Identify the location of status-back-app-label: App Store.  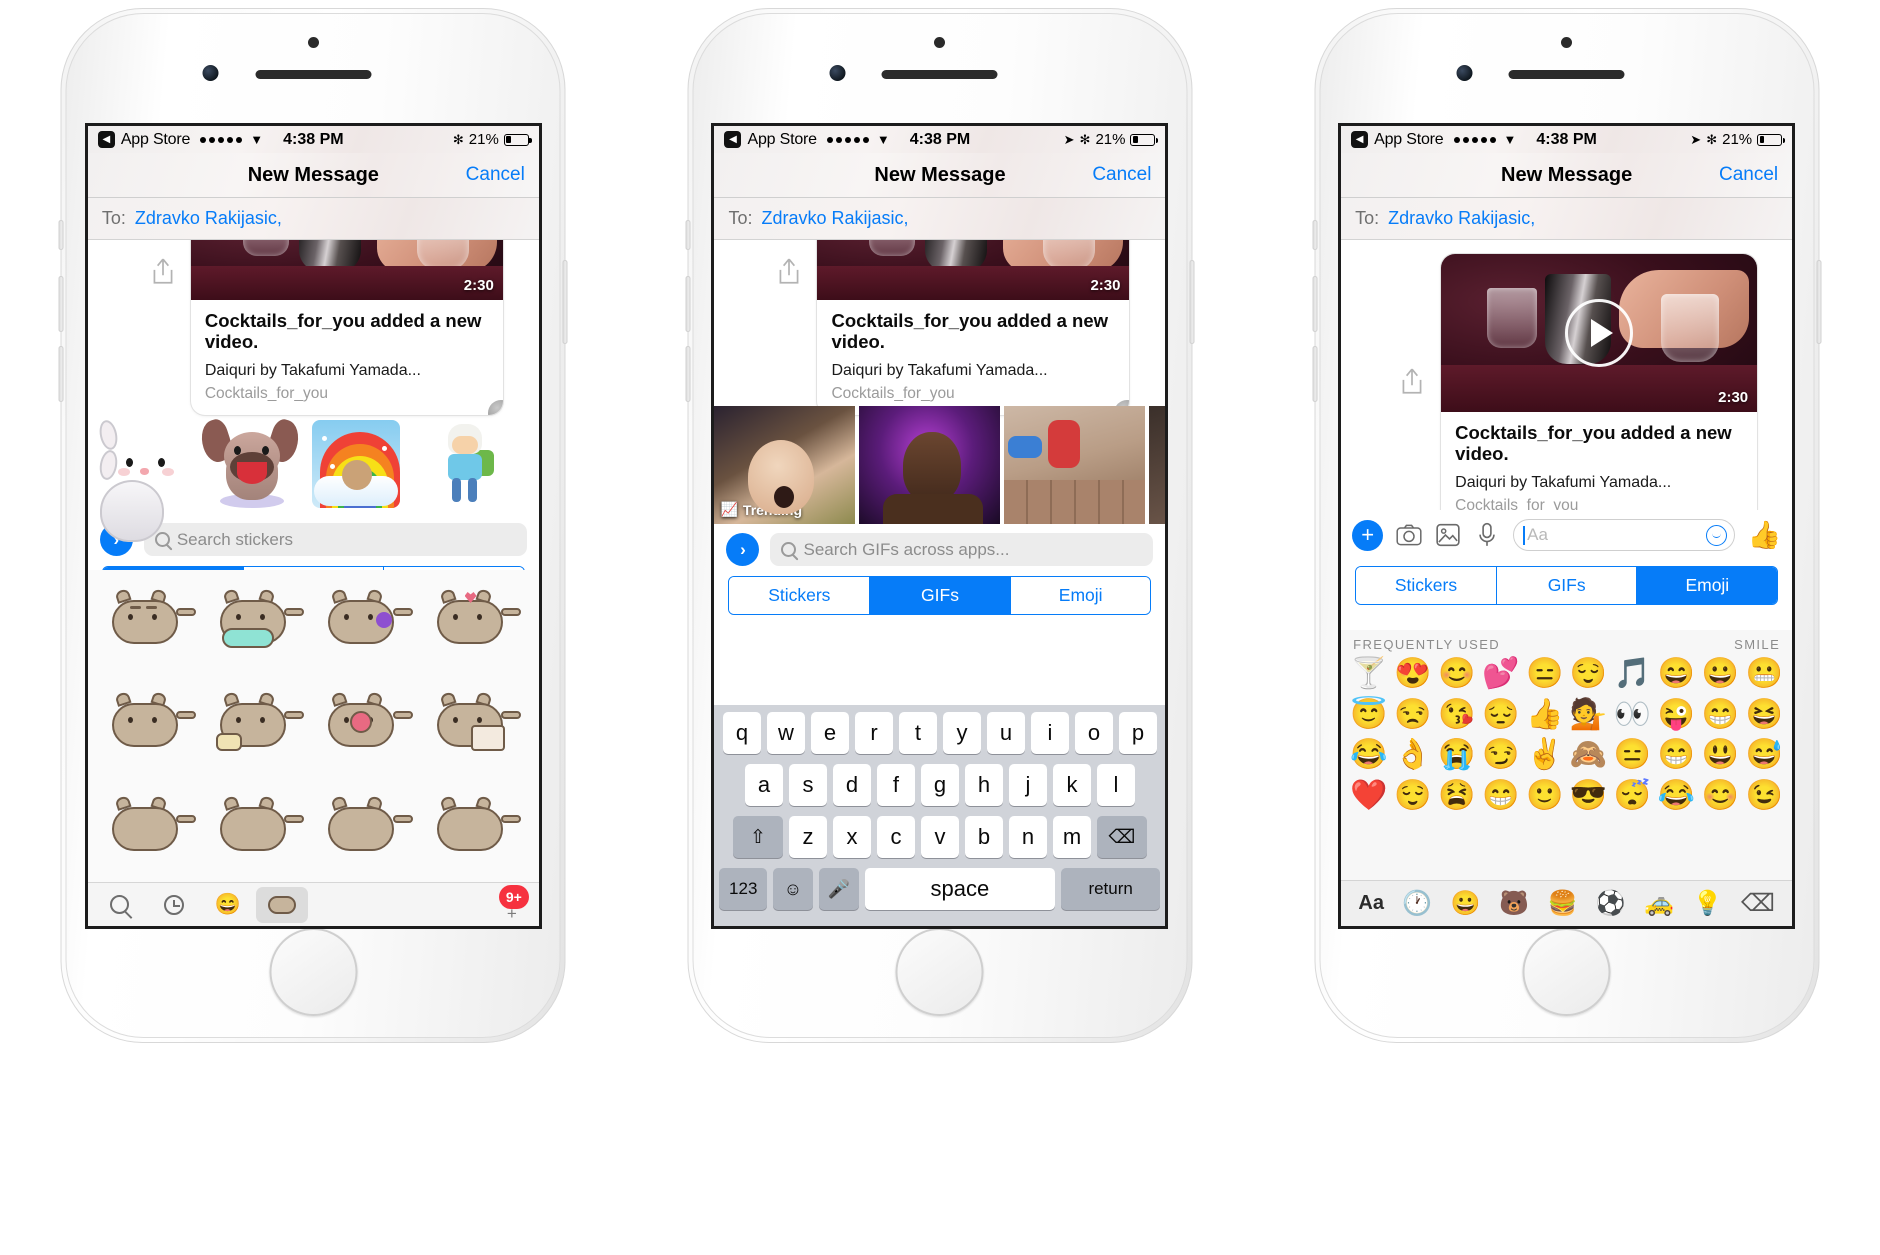
(1409, 140).